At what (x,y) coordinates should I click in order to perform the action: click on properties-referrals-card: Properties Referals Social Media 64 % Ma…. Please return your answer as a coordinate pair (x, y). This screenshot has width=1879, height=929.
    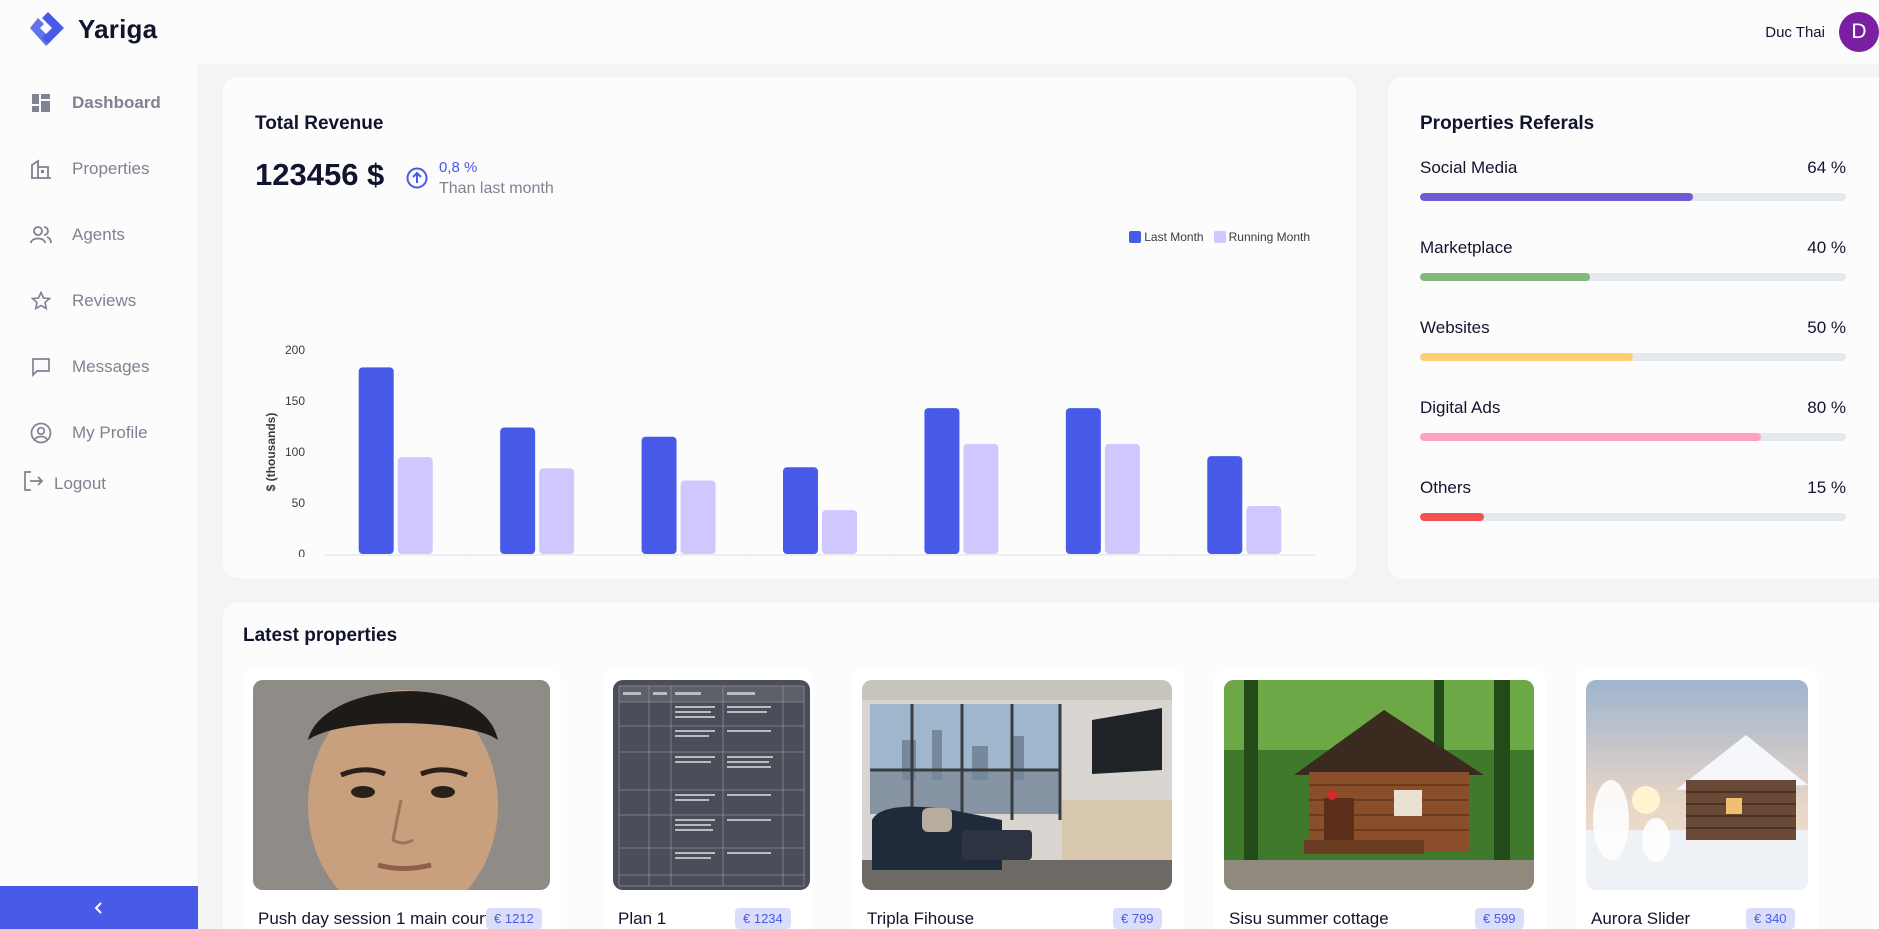
    Looking at the image, I should click on (1633, 327).